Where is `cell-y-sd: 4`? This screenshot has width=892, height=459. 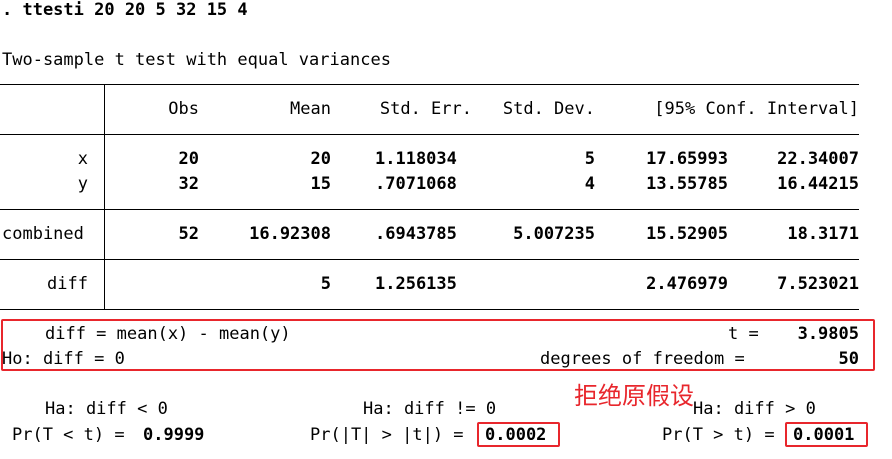 cell-y-sd: 4 is located at coordinates (589, 184).